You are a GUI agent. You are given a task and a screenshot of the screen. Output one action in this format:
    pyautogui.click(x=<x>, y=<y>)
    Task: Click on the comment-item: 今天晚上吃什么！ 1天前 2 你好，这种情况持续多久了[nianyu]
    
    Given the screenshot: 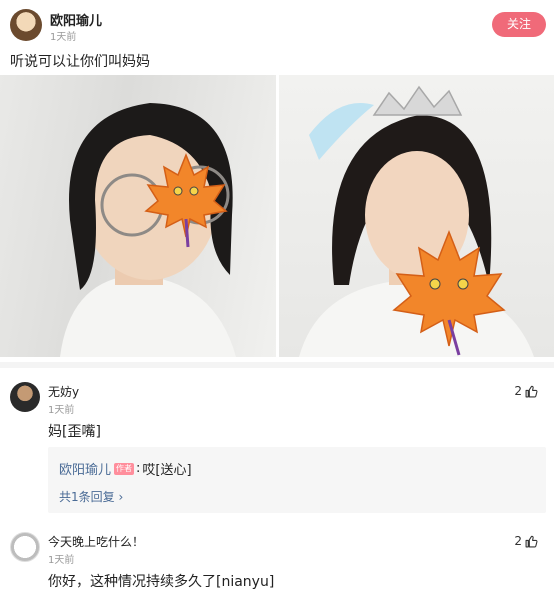 What is the action you would take?
    pyautogui.click(x=277, y=561)
    